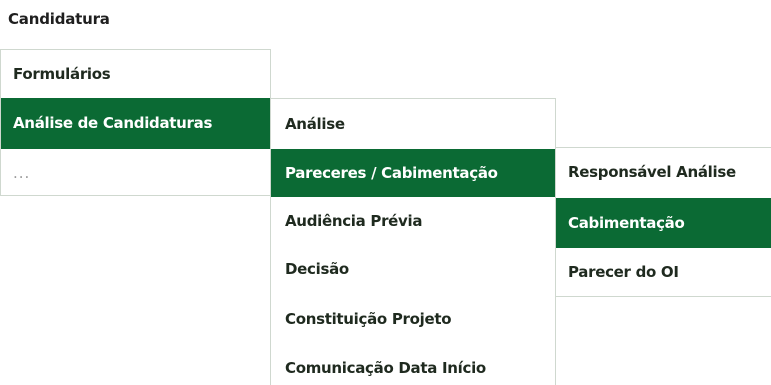 Image resolution: width=771 pixels, height=385 pixels. Describe the element at coordinates (413, 269) in the screenshot. I see `menu-item-decisao: Decisão` at that location.